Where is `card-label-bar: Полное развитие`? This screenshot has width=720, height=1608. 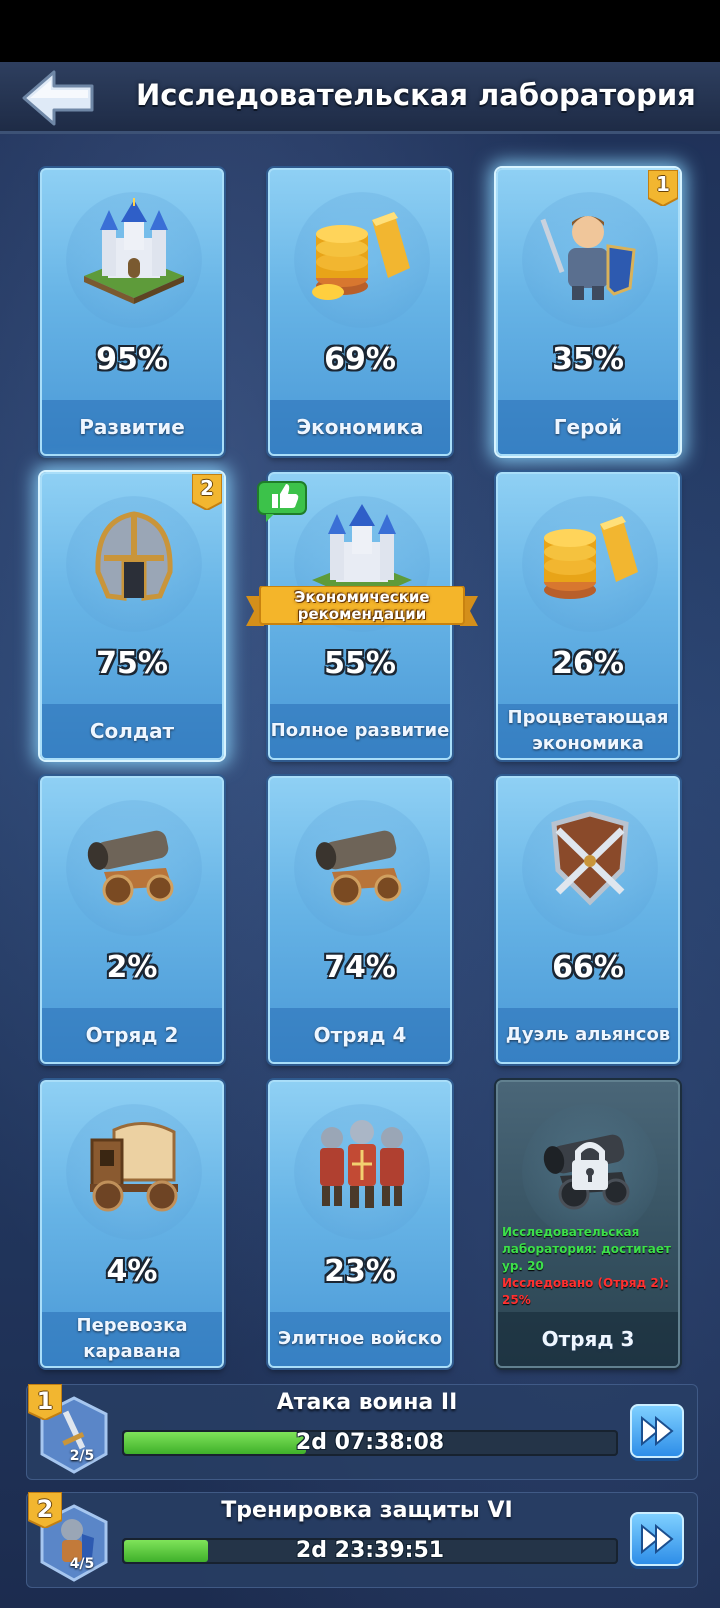
card-label-bar: Полное развитие is located at coordinates (360, 731).